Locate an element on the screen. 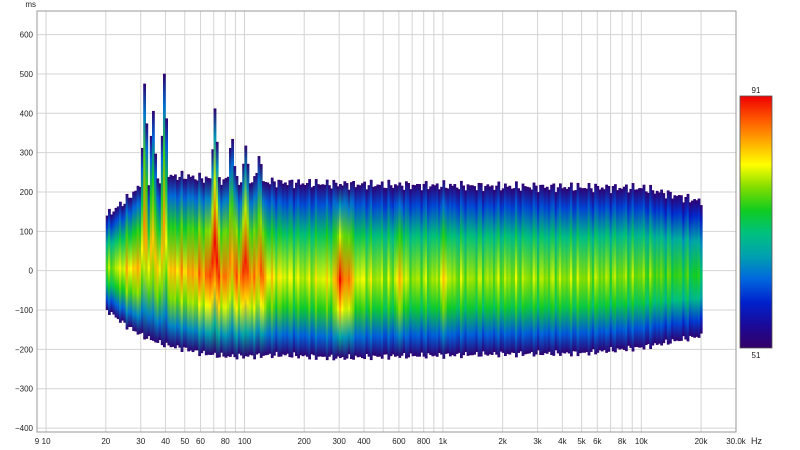  x-tick-label: 8k is located at coordinates (622, 441).